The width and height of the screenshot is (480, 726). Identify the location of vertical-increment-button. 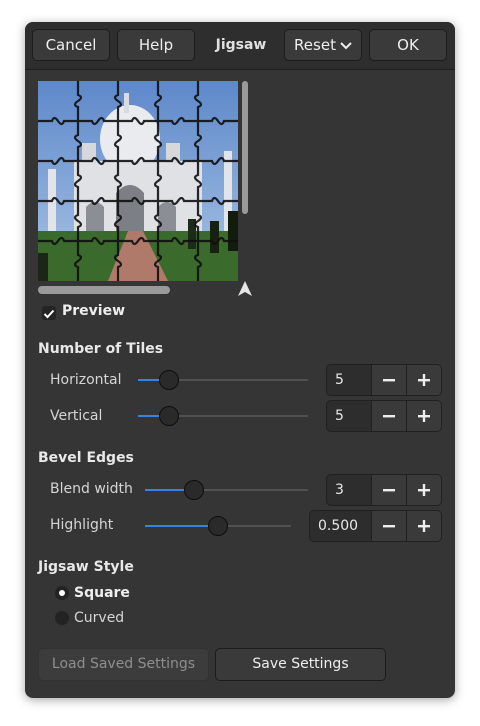
(423, 416).